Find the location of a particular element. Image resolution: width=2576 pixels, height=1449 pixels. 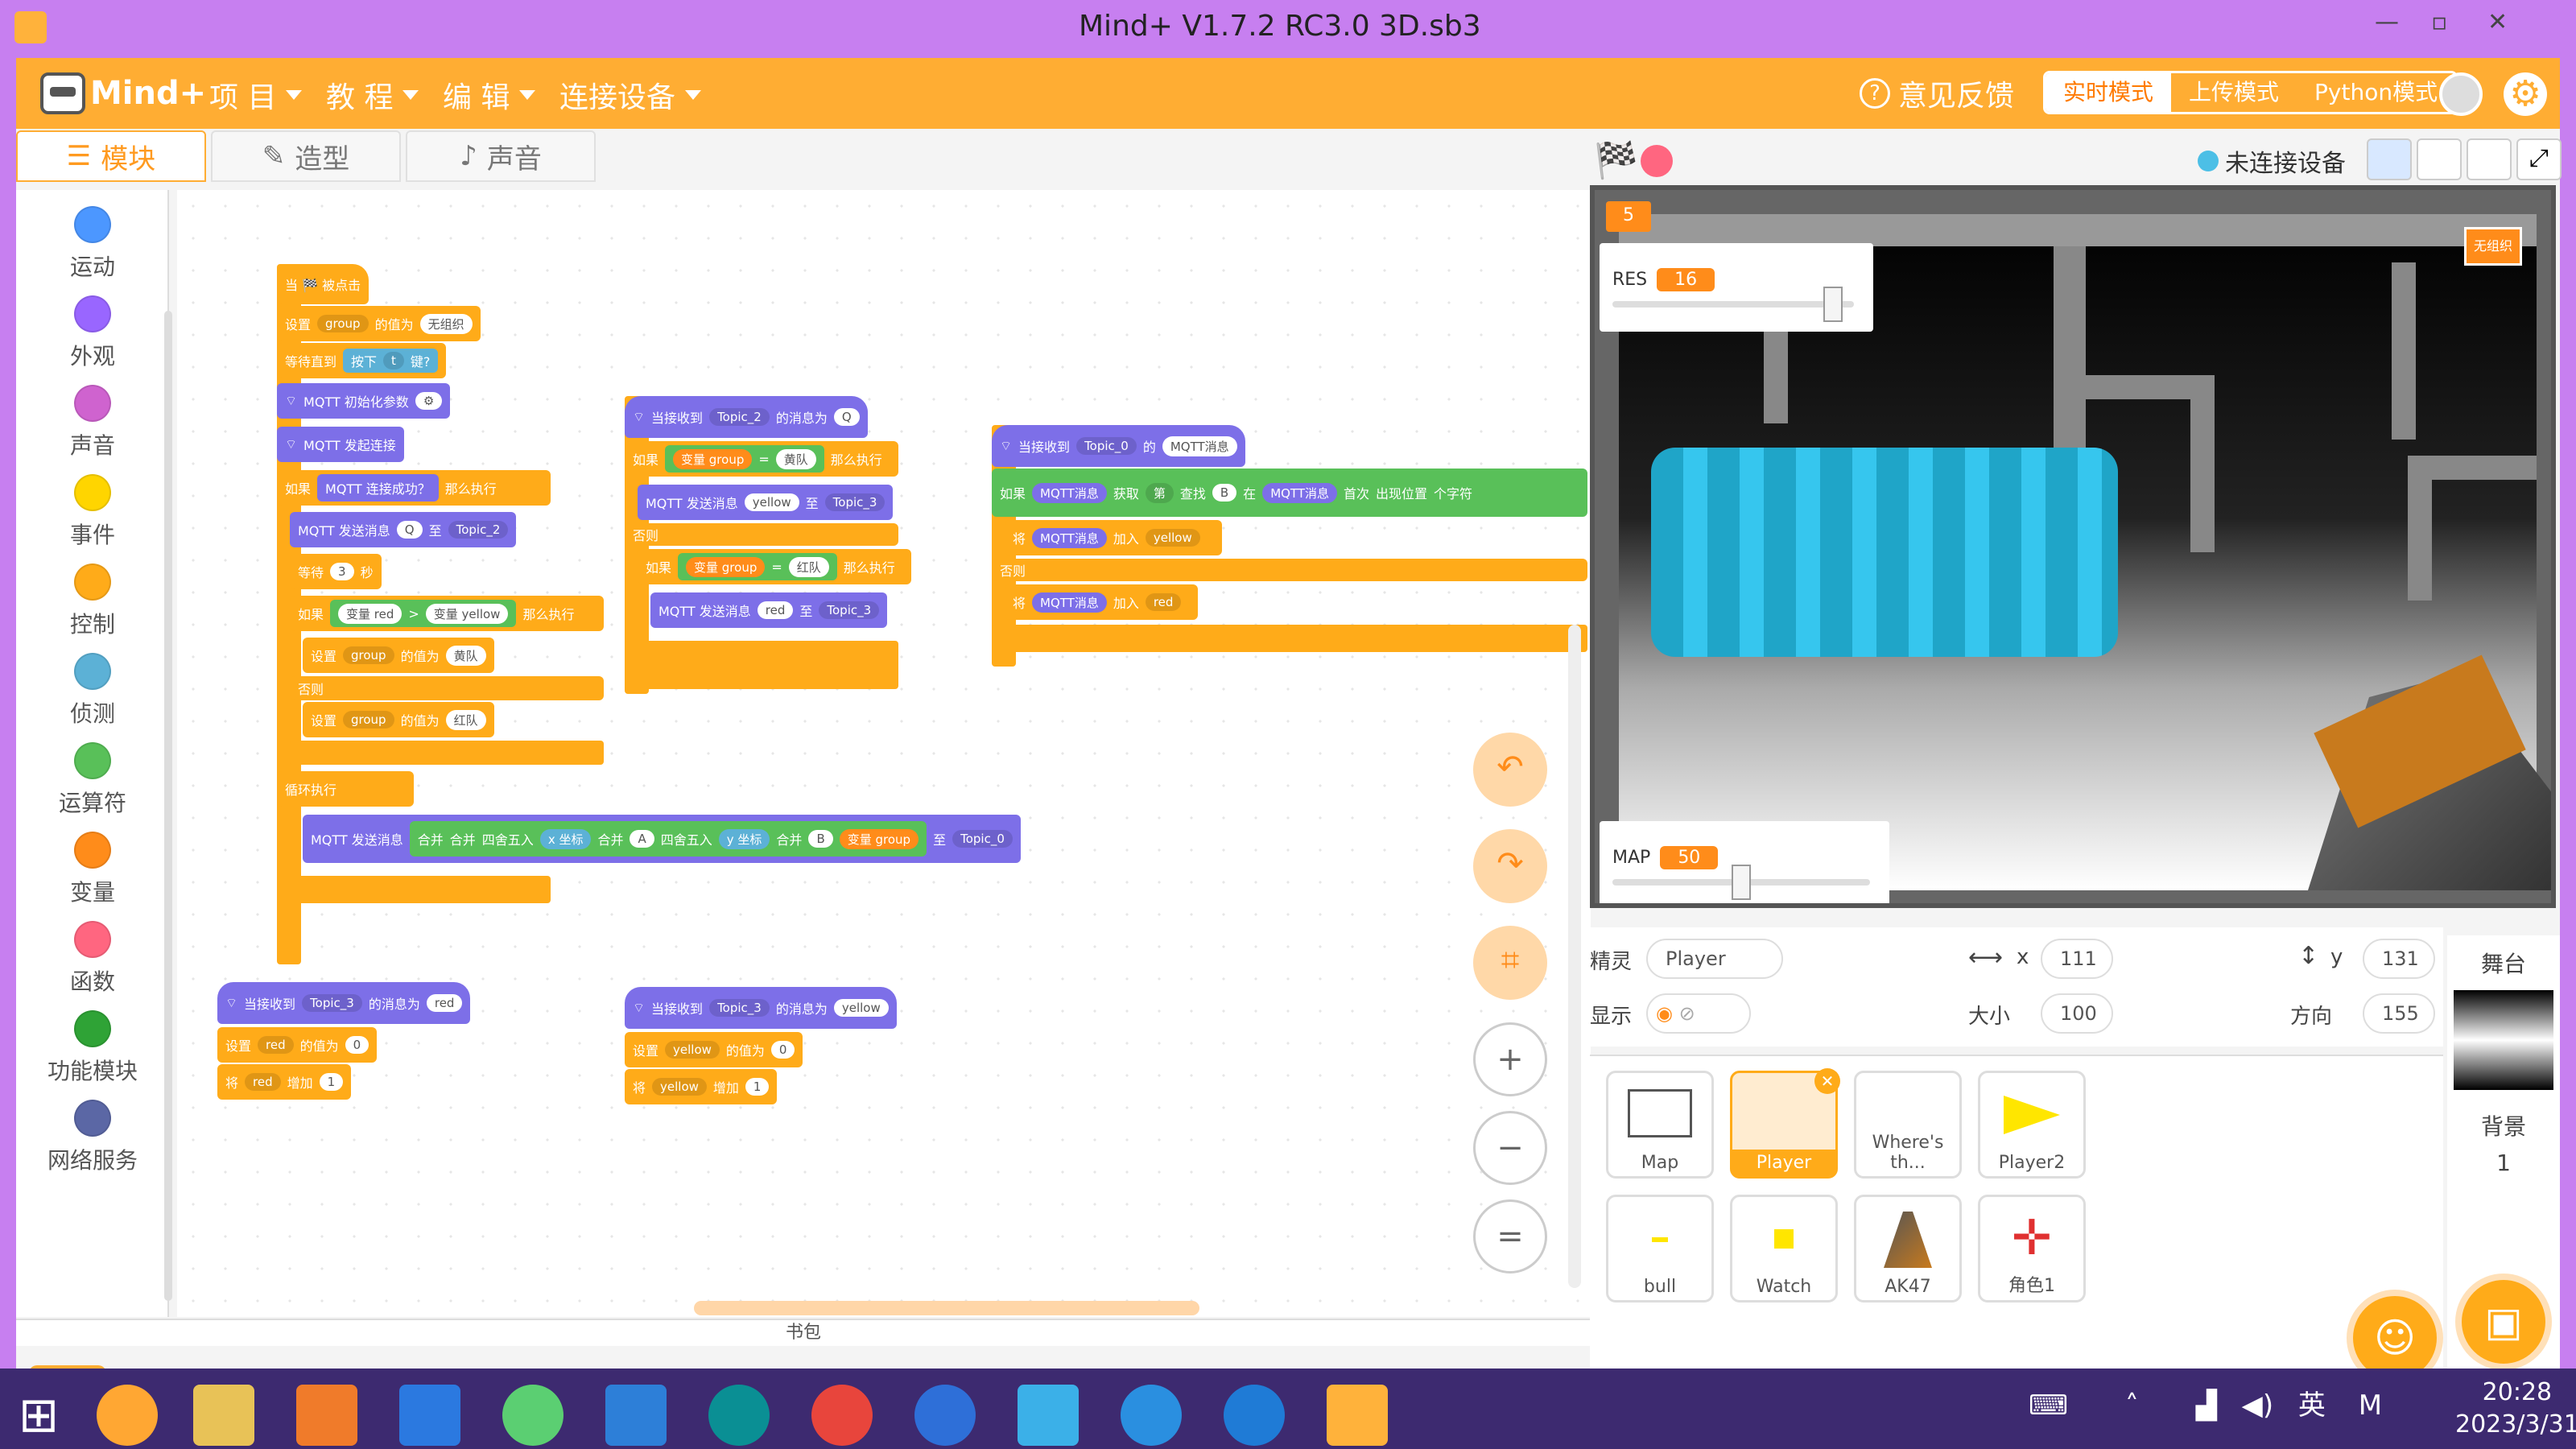

stop-icon is located at coordinates (1657, 161).